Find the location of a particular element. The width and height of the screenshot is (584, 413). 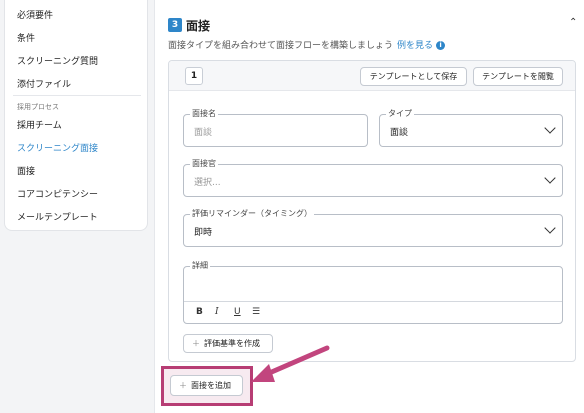

interviewer-label: 面接官 is located at coordinates (204, 163).